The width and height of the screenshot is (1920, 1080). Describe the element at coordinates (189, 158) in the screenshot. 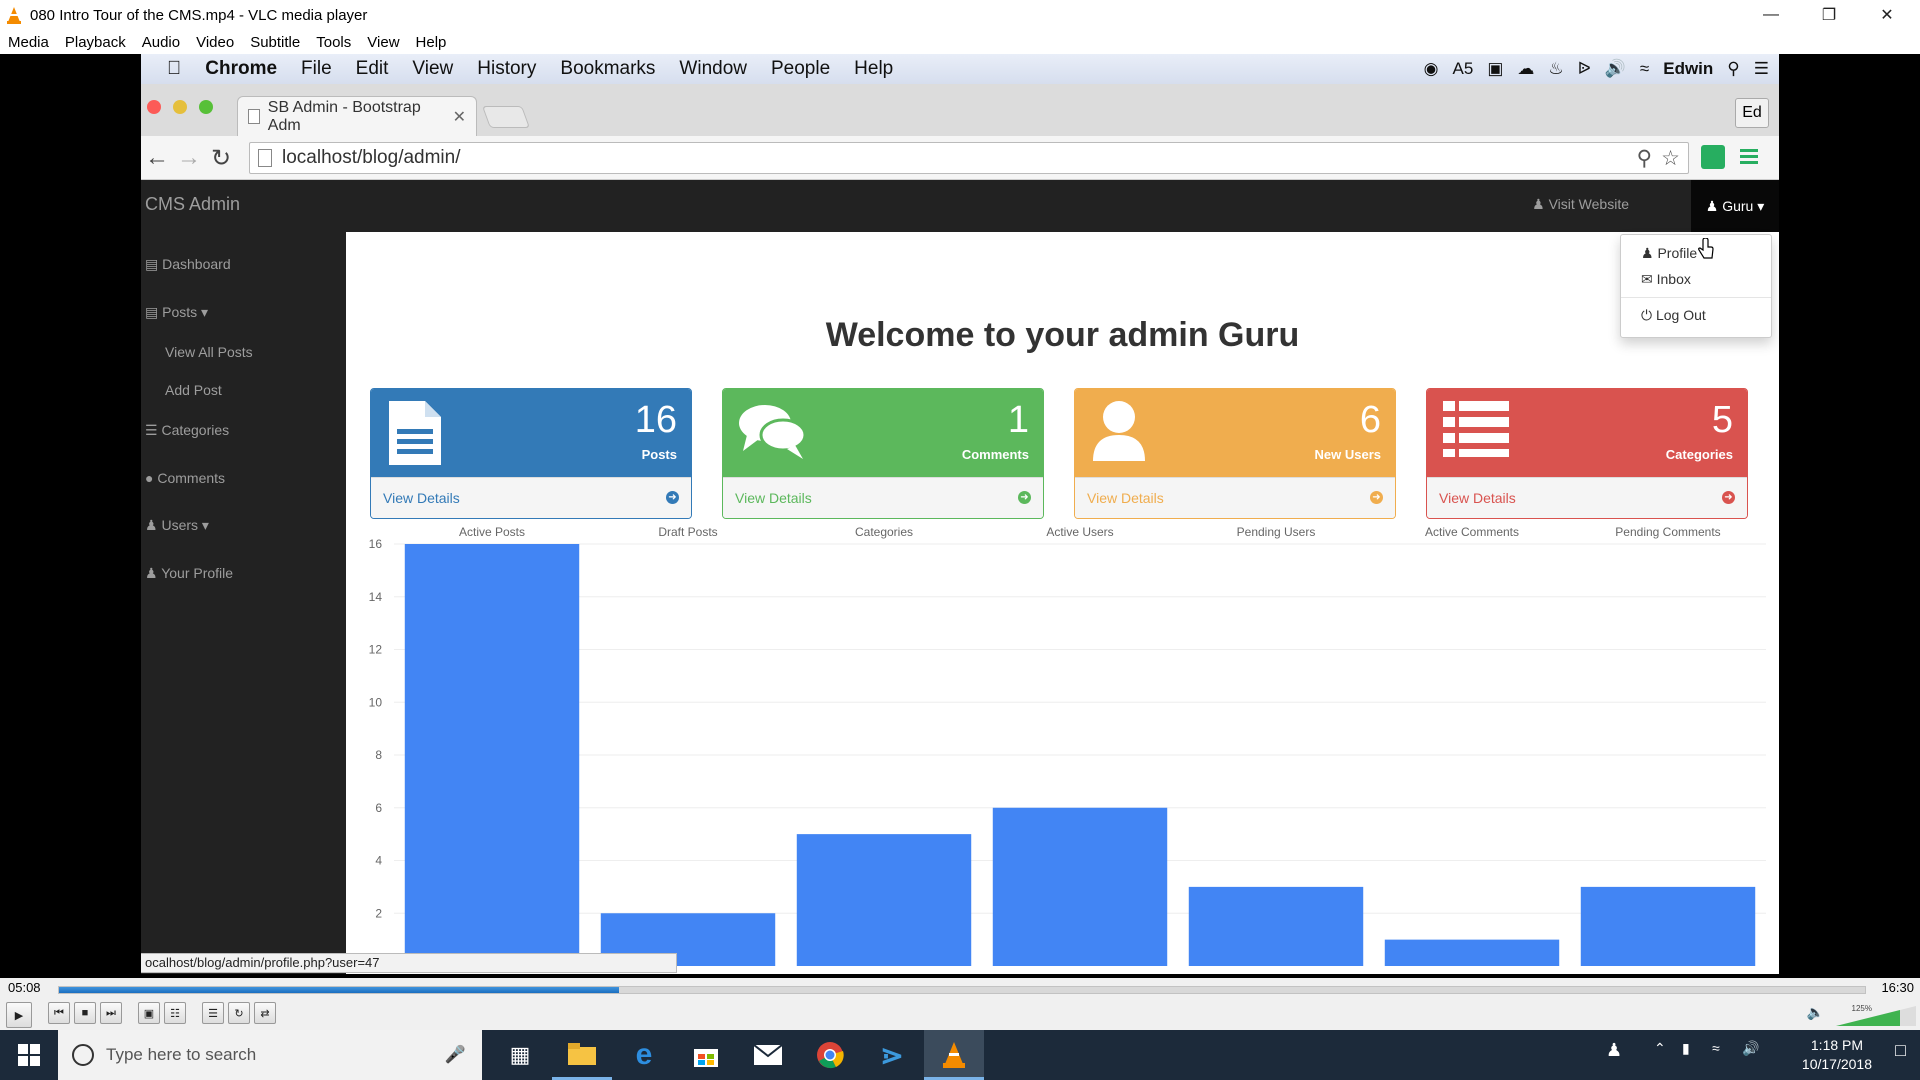

I see `forward-icon: →` at that location.